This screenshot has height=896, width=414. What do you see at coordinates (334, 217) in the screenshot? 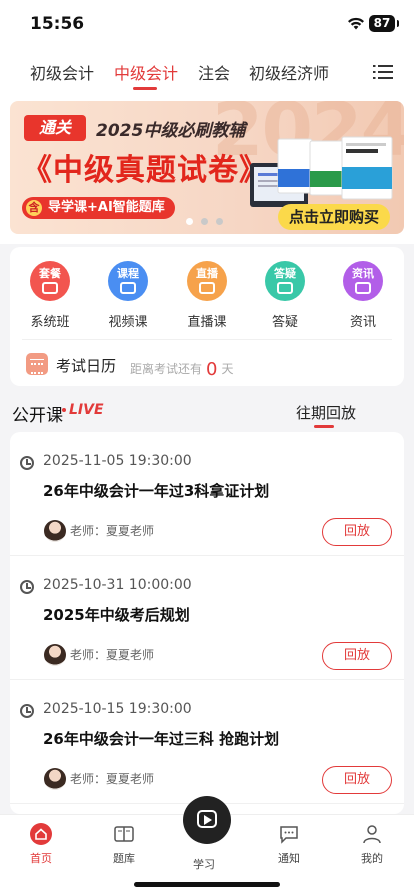
I see `buy-now-button: 点击立即购买` at bounding box center [334, 217].